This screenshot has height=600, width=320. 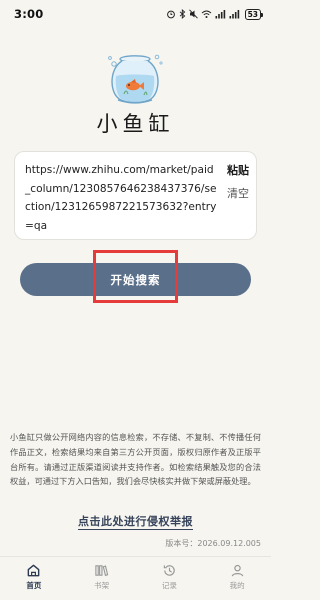 I want to click on status-time: 3:00, so click(x=29, y=14).